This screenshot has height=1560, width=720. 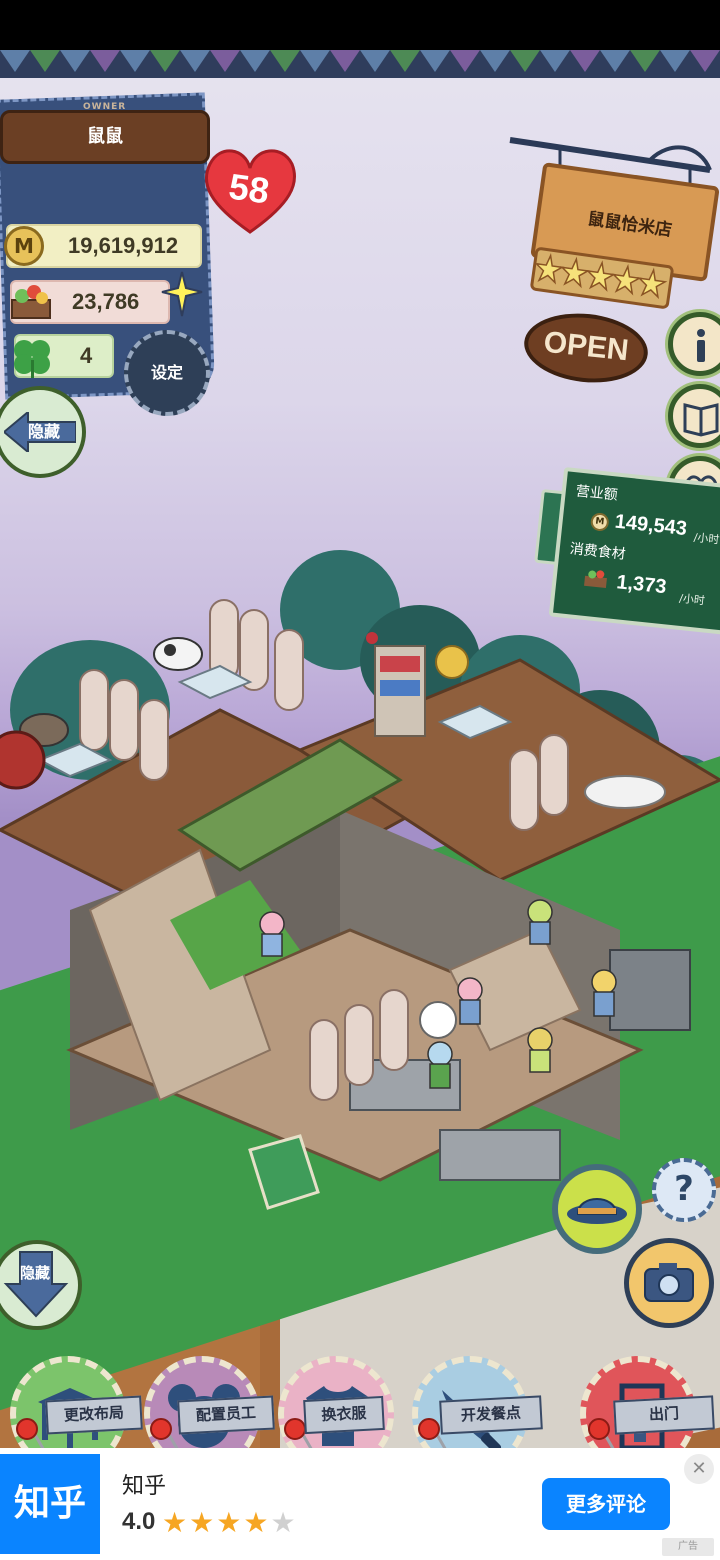 I want to click on owner-tag: OWNER, so click(x=105, y=107).